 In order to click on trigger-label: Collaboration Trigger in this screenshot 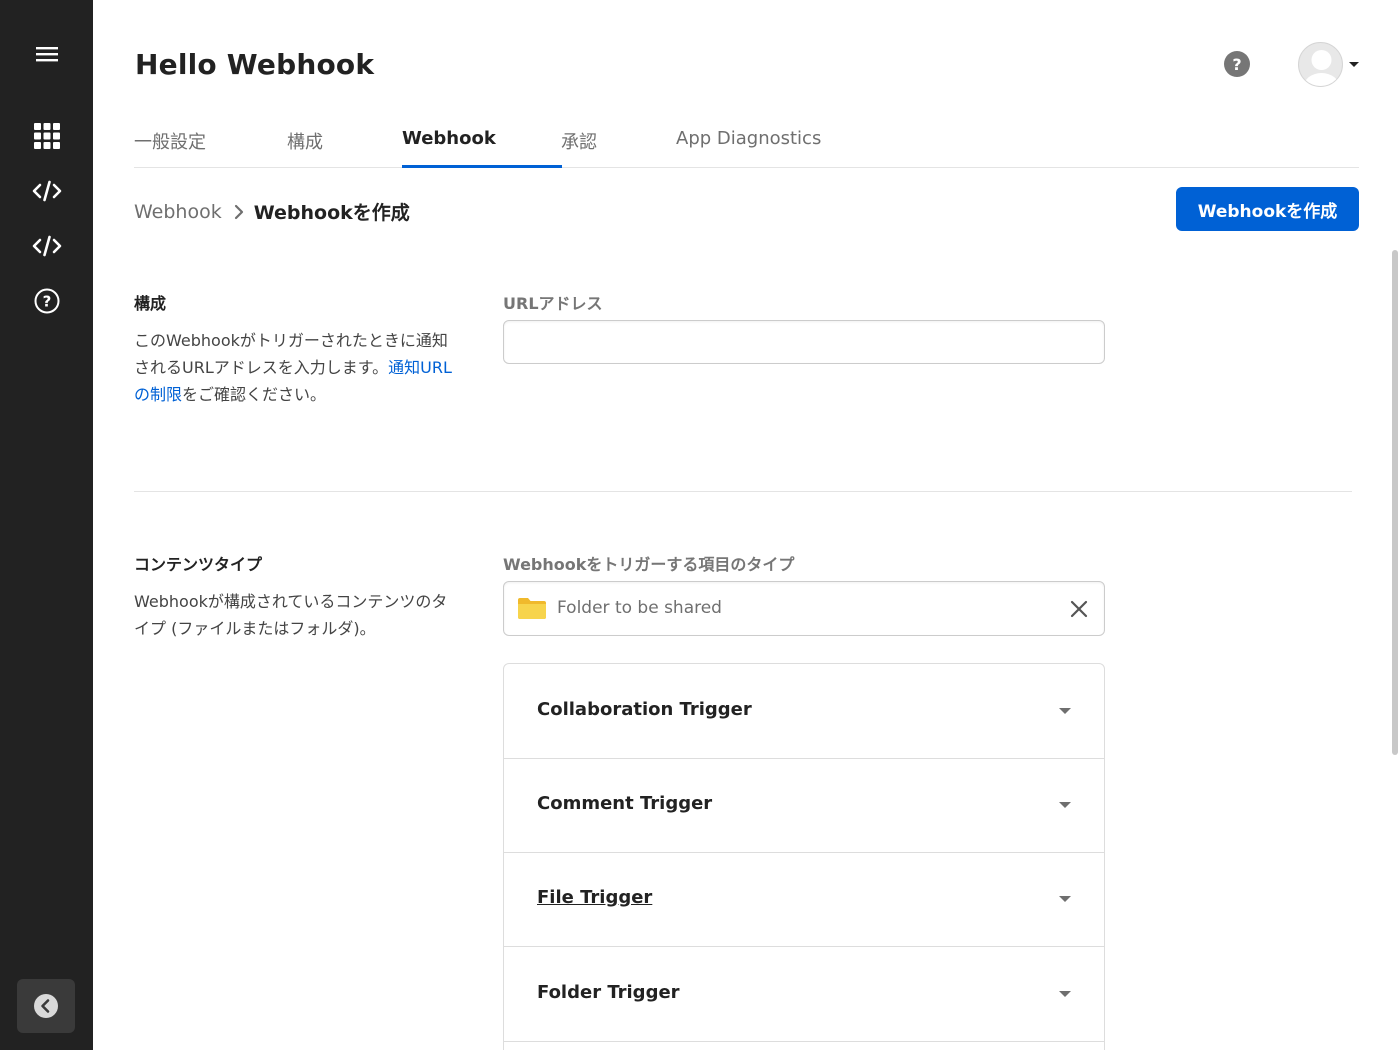, I will do `click(644, 709)`.